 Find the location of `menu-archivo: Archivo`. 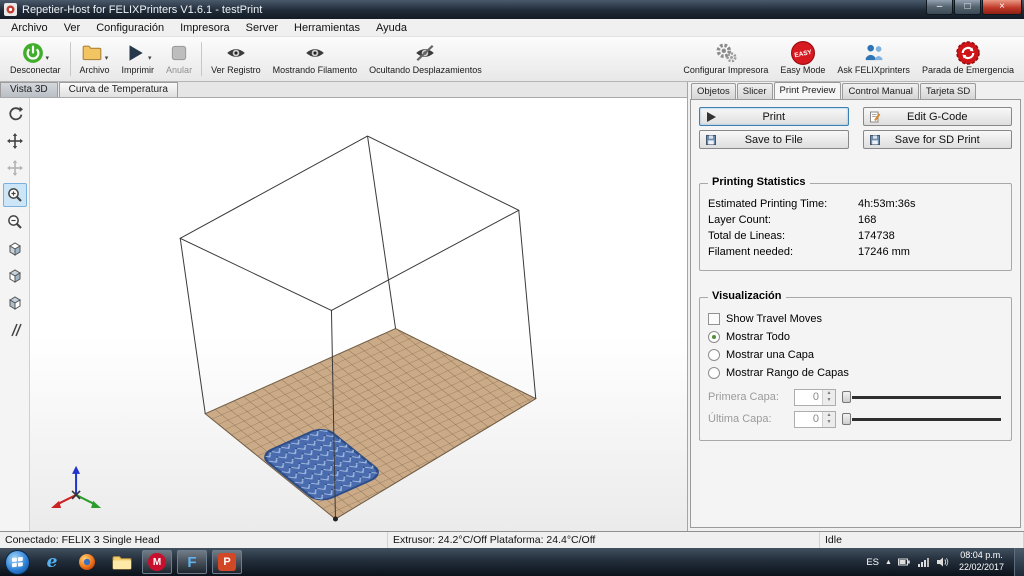

menu-archivo: Archivo is located at coordinates (29, 28).